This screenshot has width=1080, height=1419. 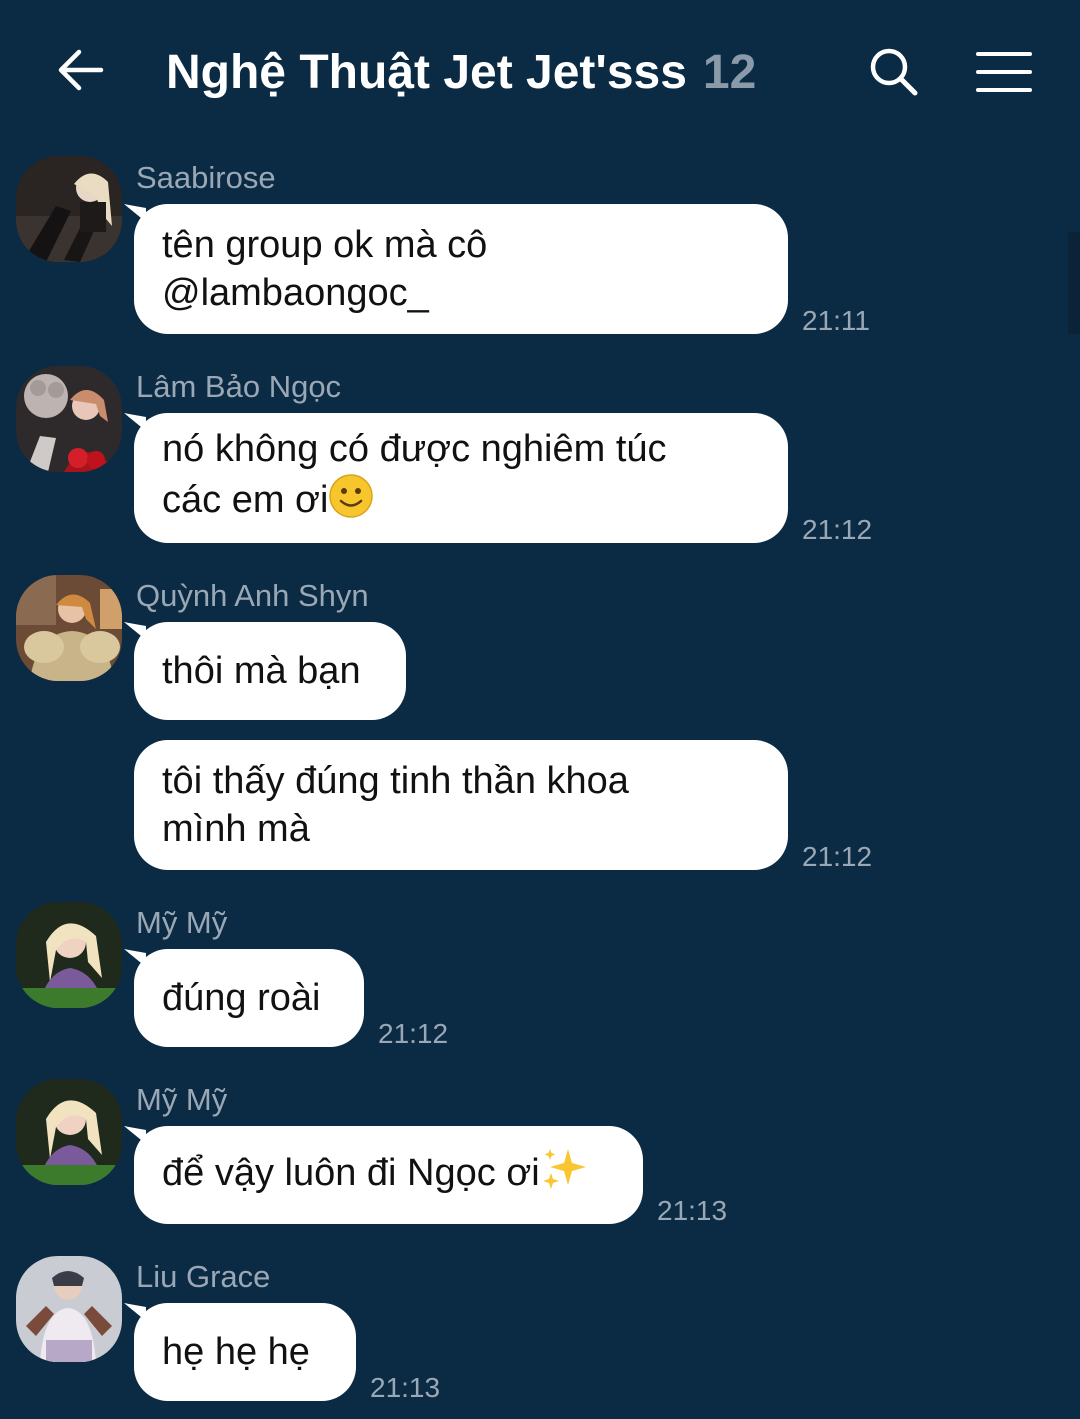 I want to click on back-button, so click(x=80, y=70).